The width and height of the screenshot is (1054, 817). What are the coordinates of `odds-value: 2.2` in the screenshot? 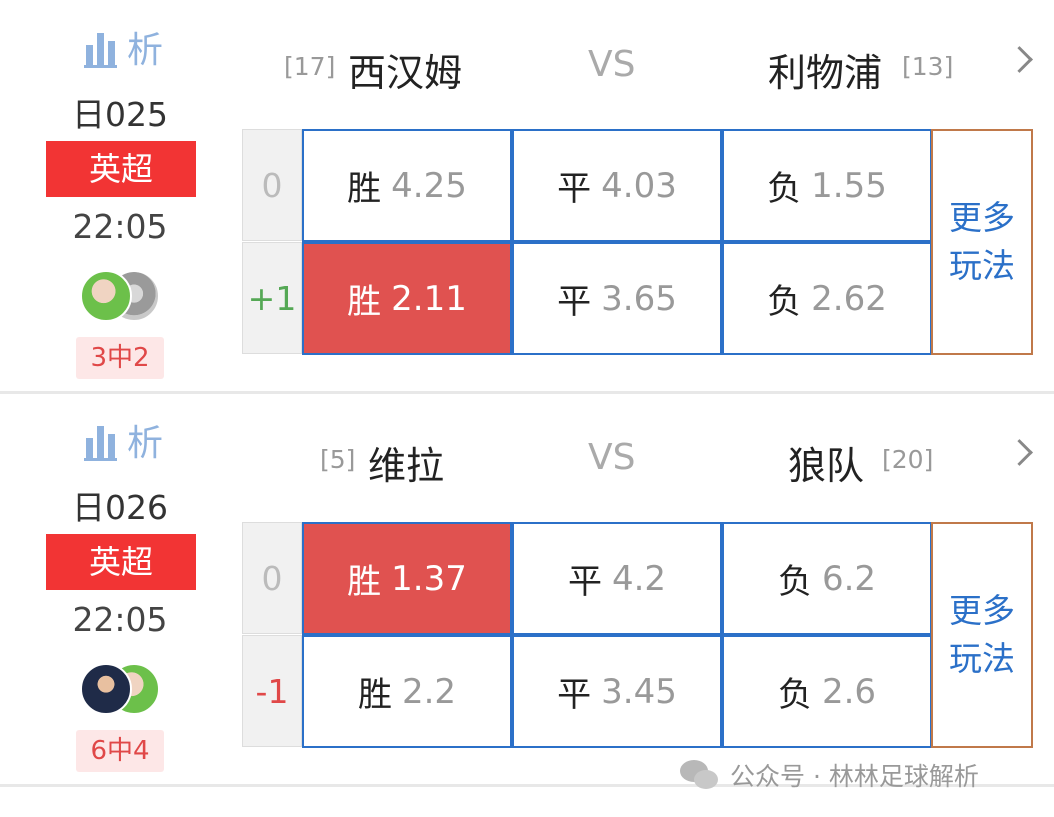 It's located at (429, 691).